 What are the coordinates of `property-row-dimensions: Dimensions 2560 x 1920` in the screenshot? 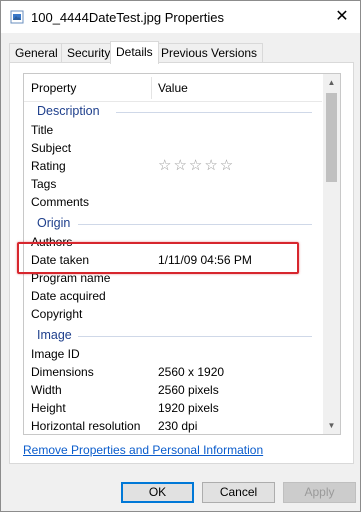 It's located at (173, 372).